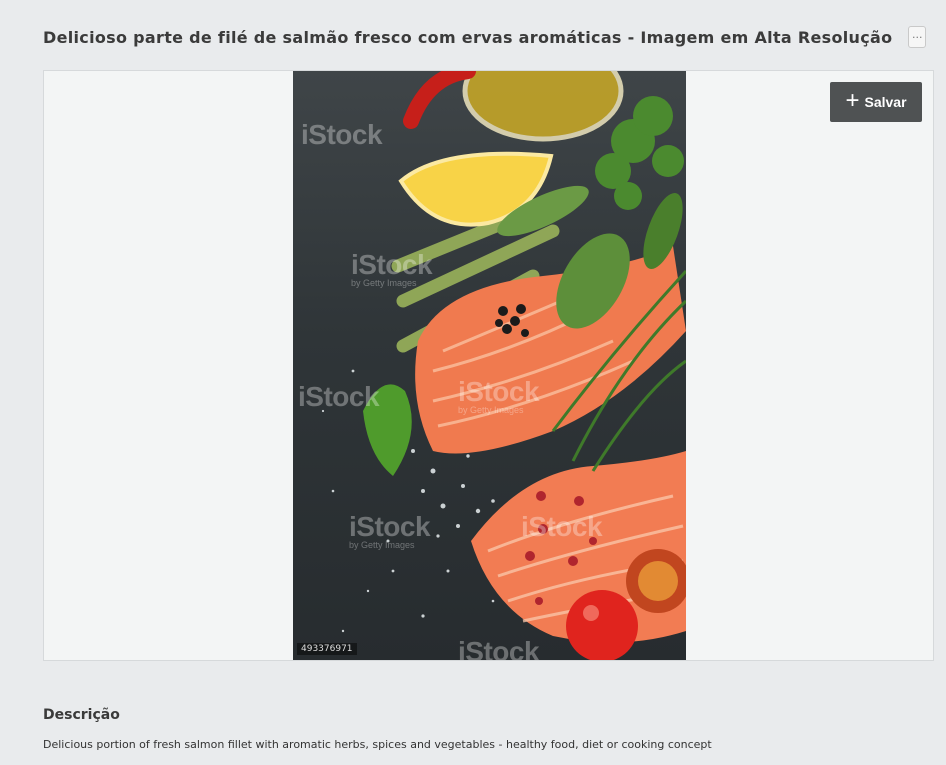 The width and height of the screenshot is (946, 765). I want to click on save-button: + Salvar, so click(876, 102).